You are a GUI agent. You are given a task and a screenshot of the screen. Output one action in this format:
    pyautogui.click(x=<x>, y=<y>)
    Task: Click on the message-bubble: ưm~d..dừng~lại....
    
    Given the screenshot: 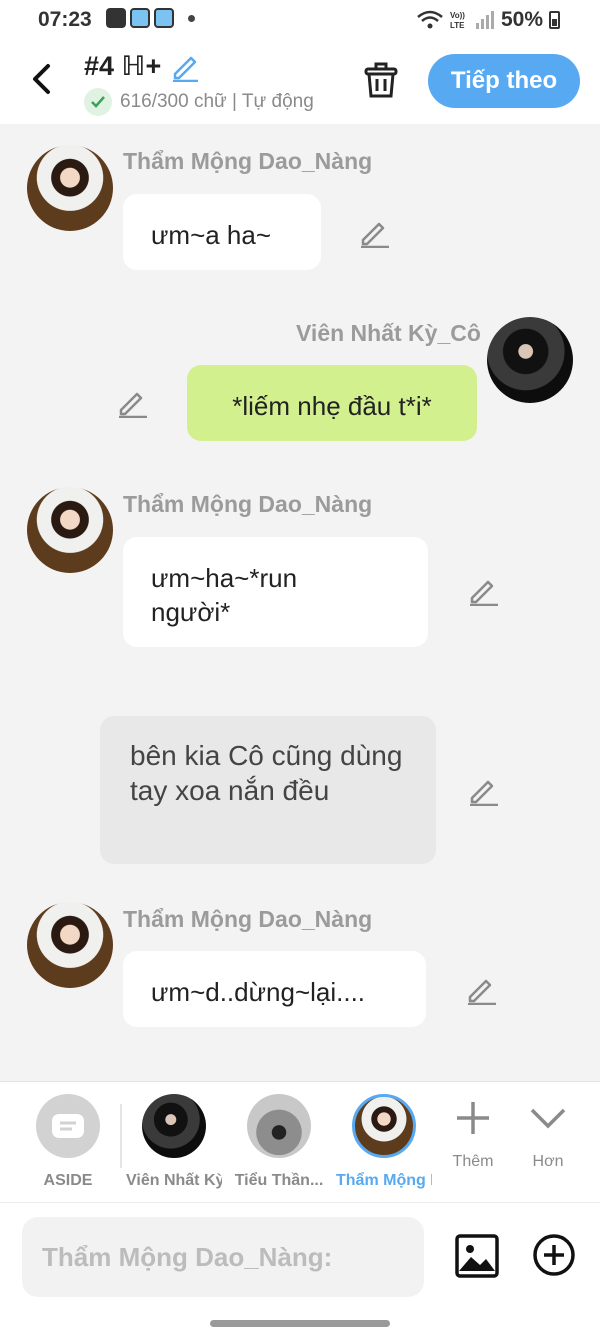 What is the action you would take?
    pyautogui.click(x=274, y=989)
    